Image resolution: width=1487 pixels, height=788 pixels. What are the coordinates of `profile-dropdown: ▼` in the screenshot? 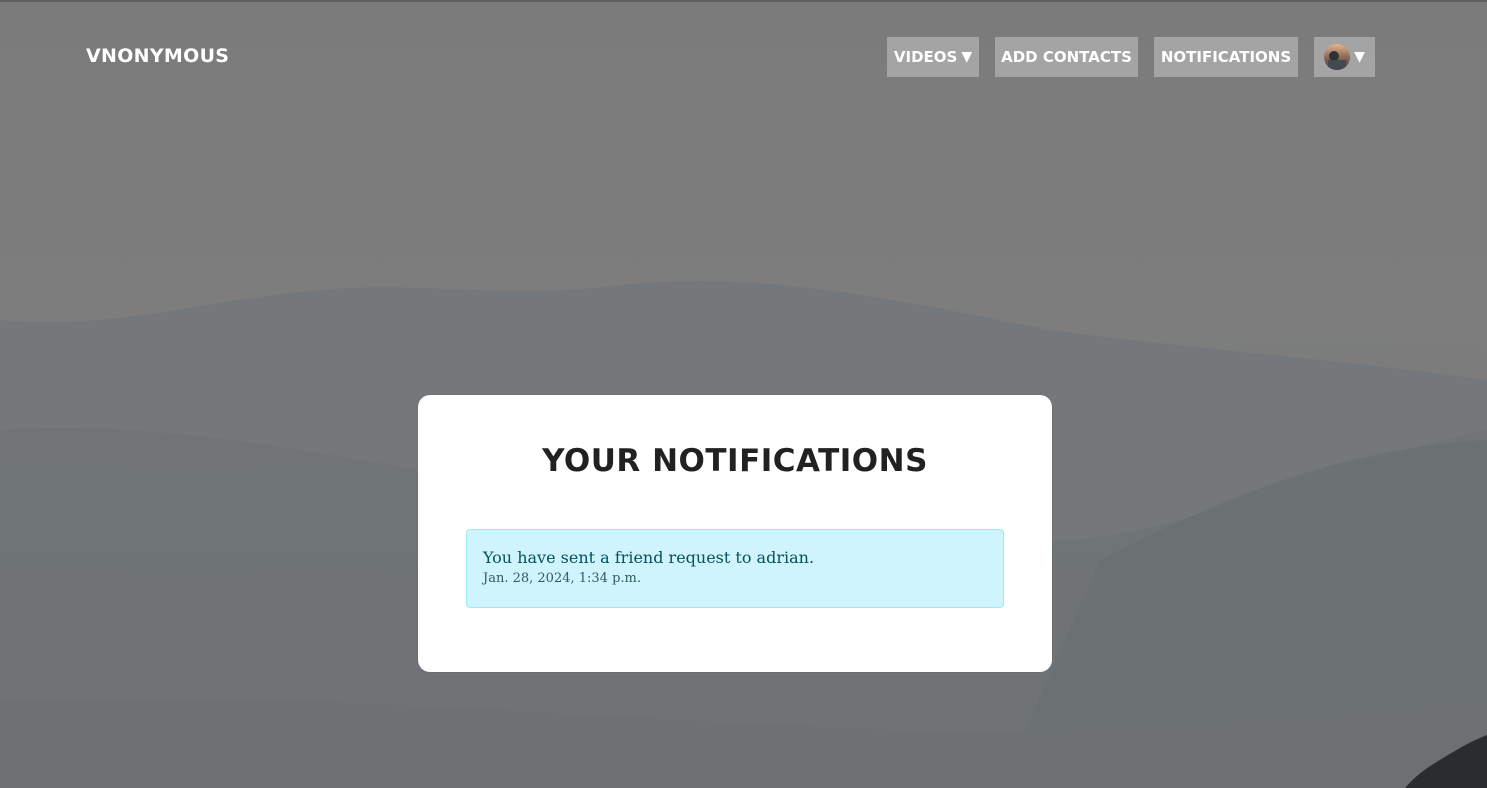 It's located at (1344, 57).